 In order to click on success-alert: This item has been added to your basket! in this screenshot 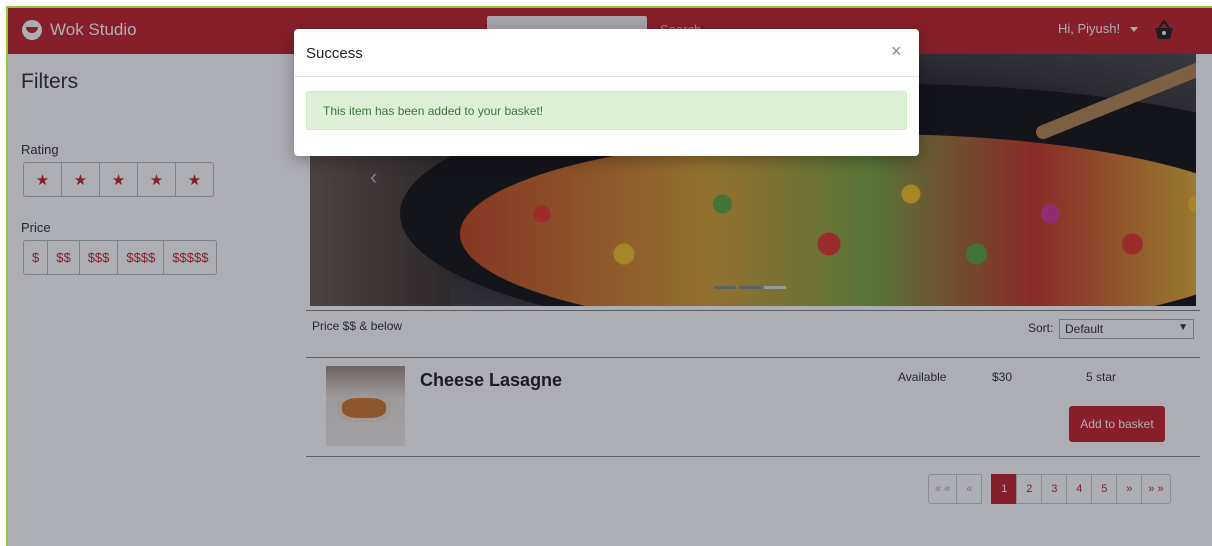, I will do `click(606, 110)`.